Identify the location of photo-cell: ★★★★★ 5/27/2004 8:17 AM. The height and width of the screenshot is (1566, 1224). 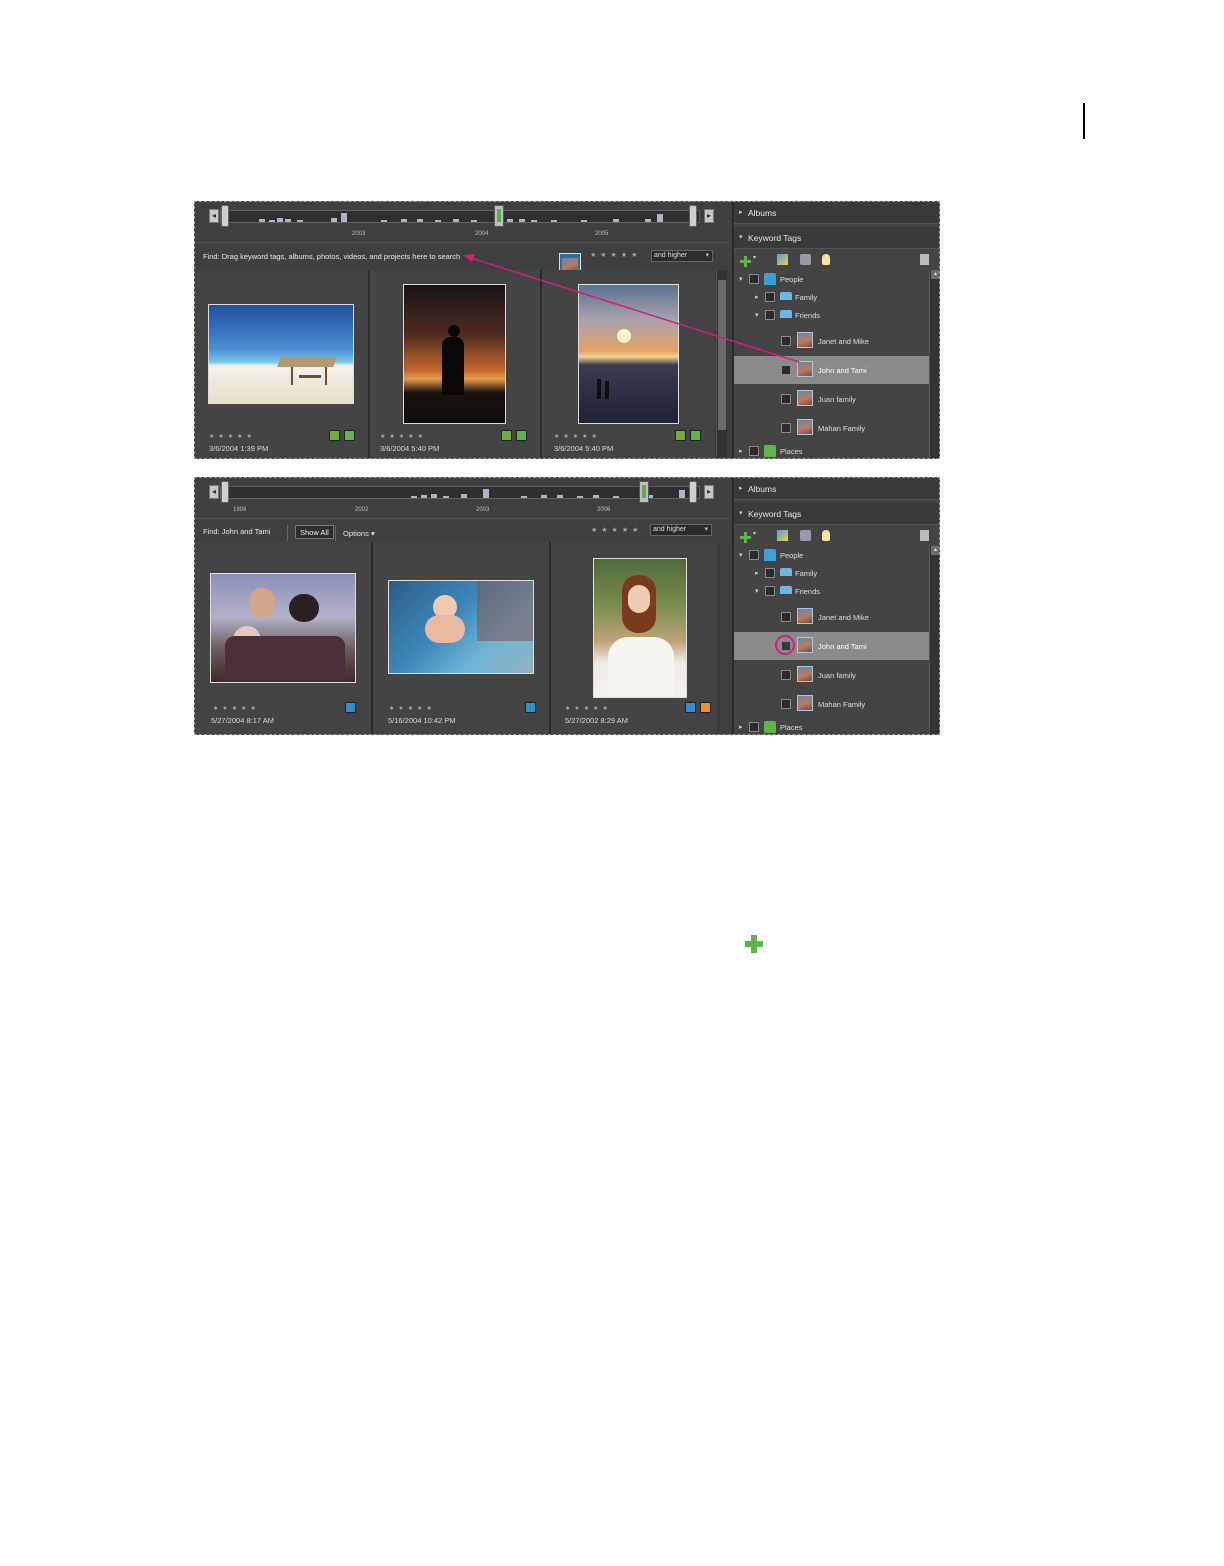
(283, 638).